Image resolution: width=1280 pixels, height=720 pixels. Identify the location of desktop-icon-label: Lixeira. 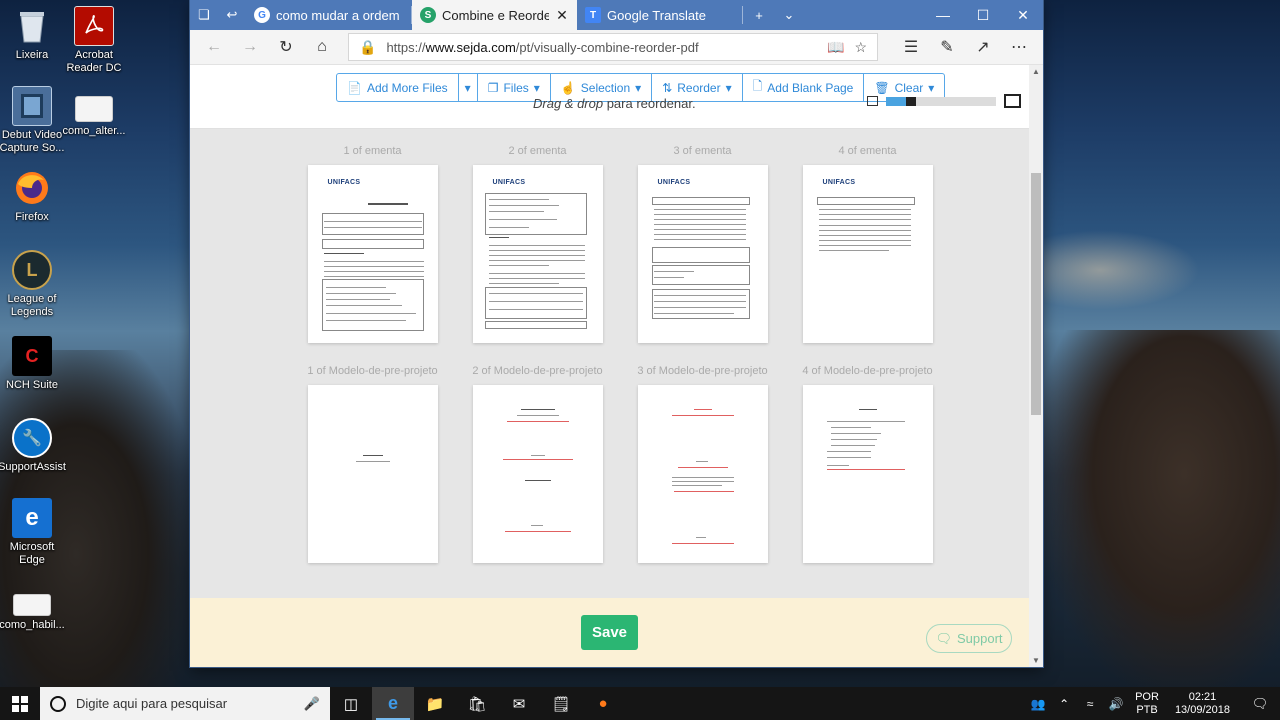
(32, 55).